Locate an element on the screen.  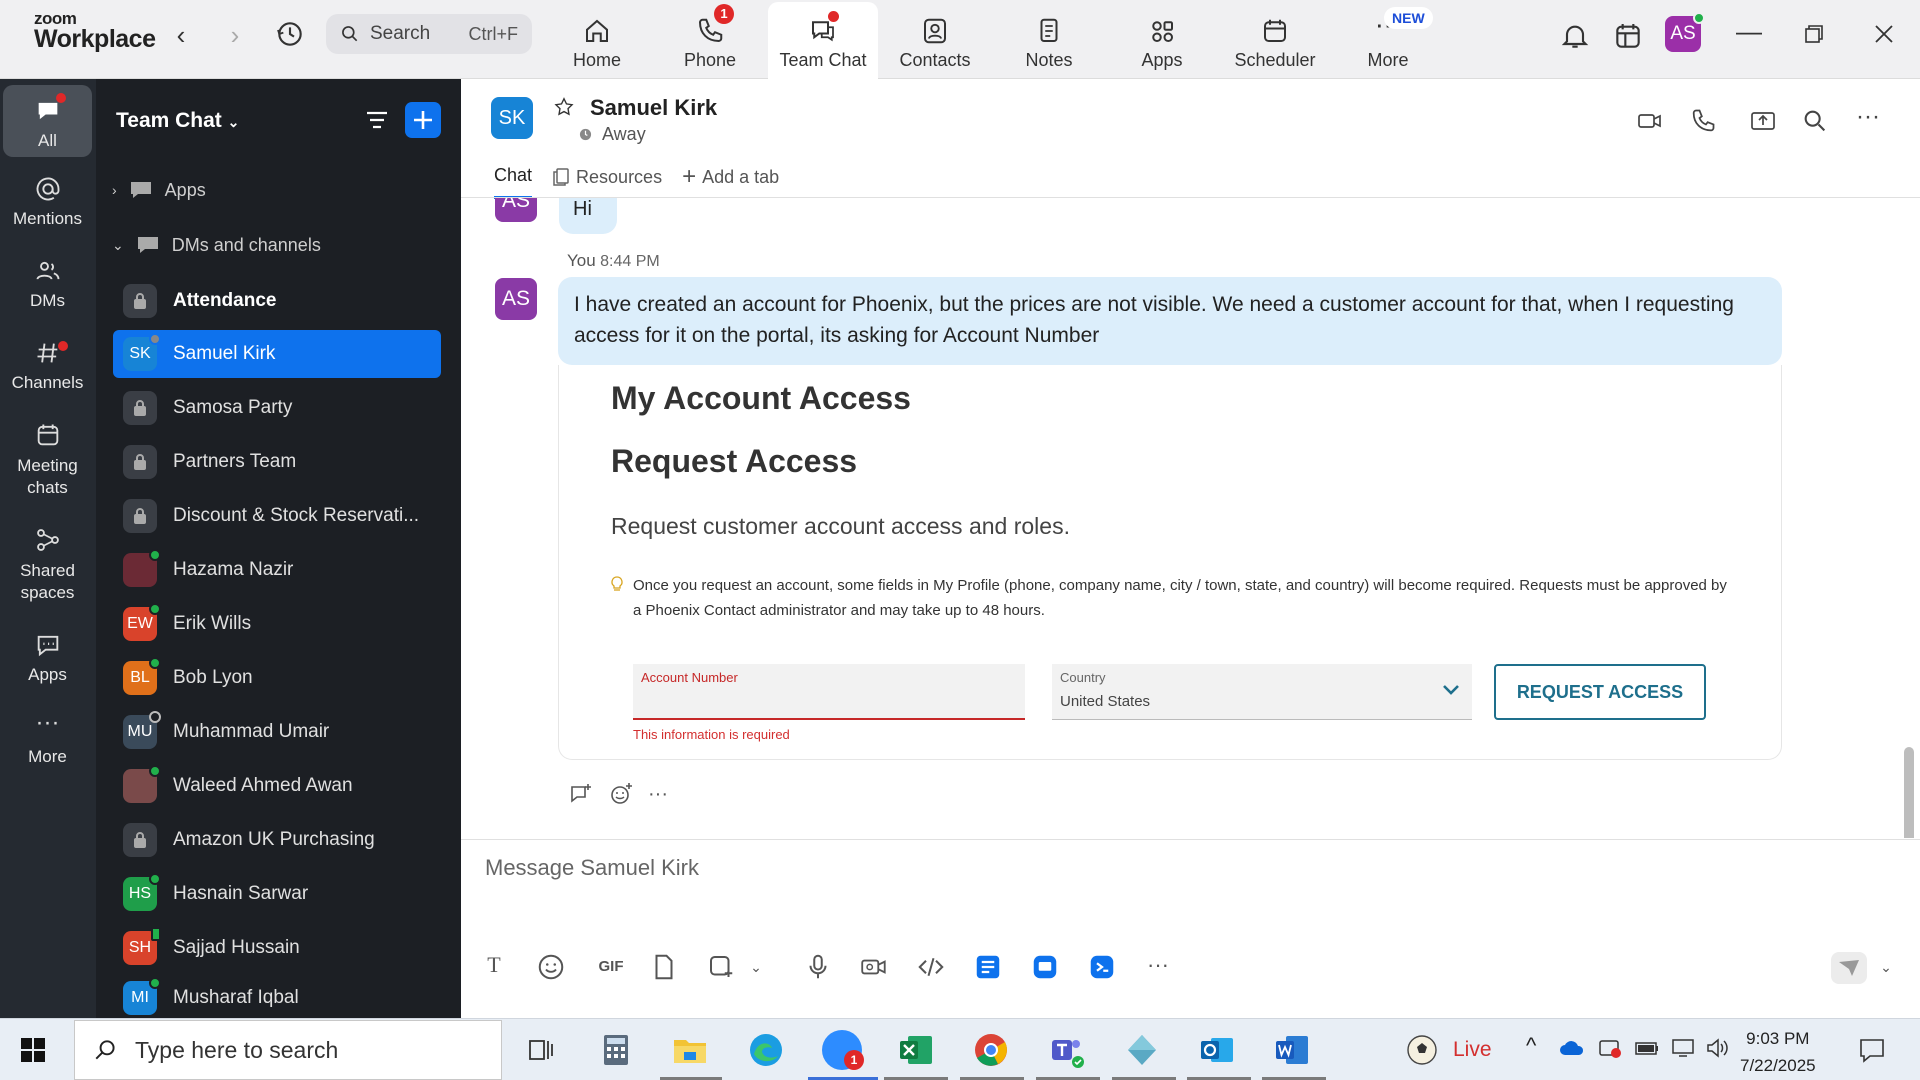
rail-item-all: All is located at coordinates (47, 121).